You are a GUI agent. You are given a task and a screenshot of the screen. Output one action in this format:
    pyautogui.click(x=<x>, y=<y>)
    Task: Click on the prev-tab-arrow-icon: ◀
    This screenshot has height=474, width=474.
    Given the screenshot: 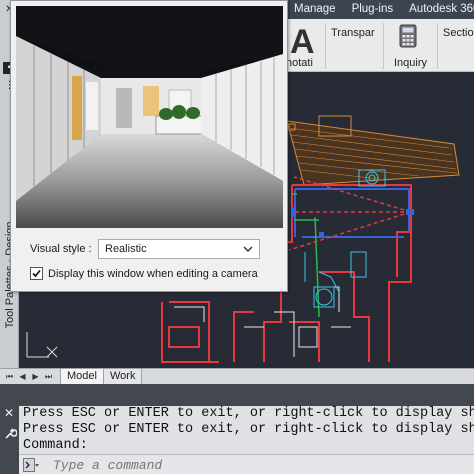 What is the action you would take?
    pyautogui.click(x=22, y=376)
    